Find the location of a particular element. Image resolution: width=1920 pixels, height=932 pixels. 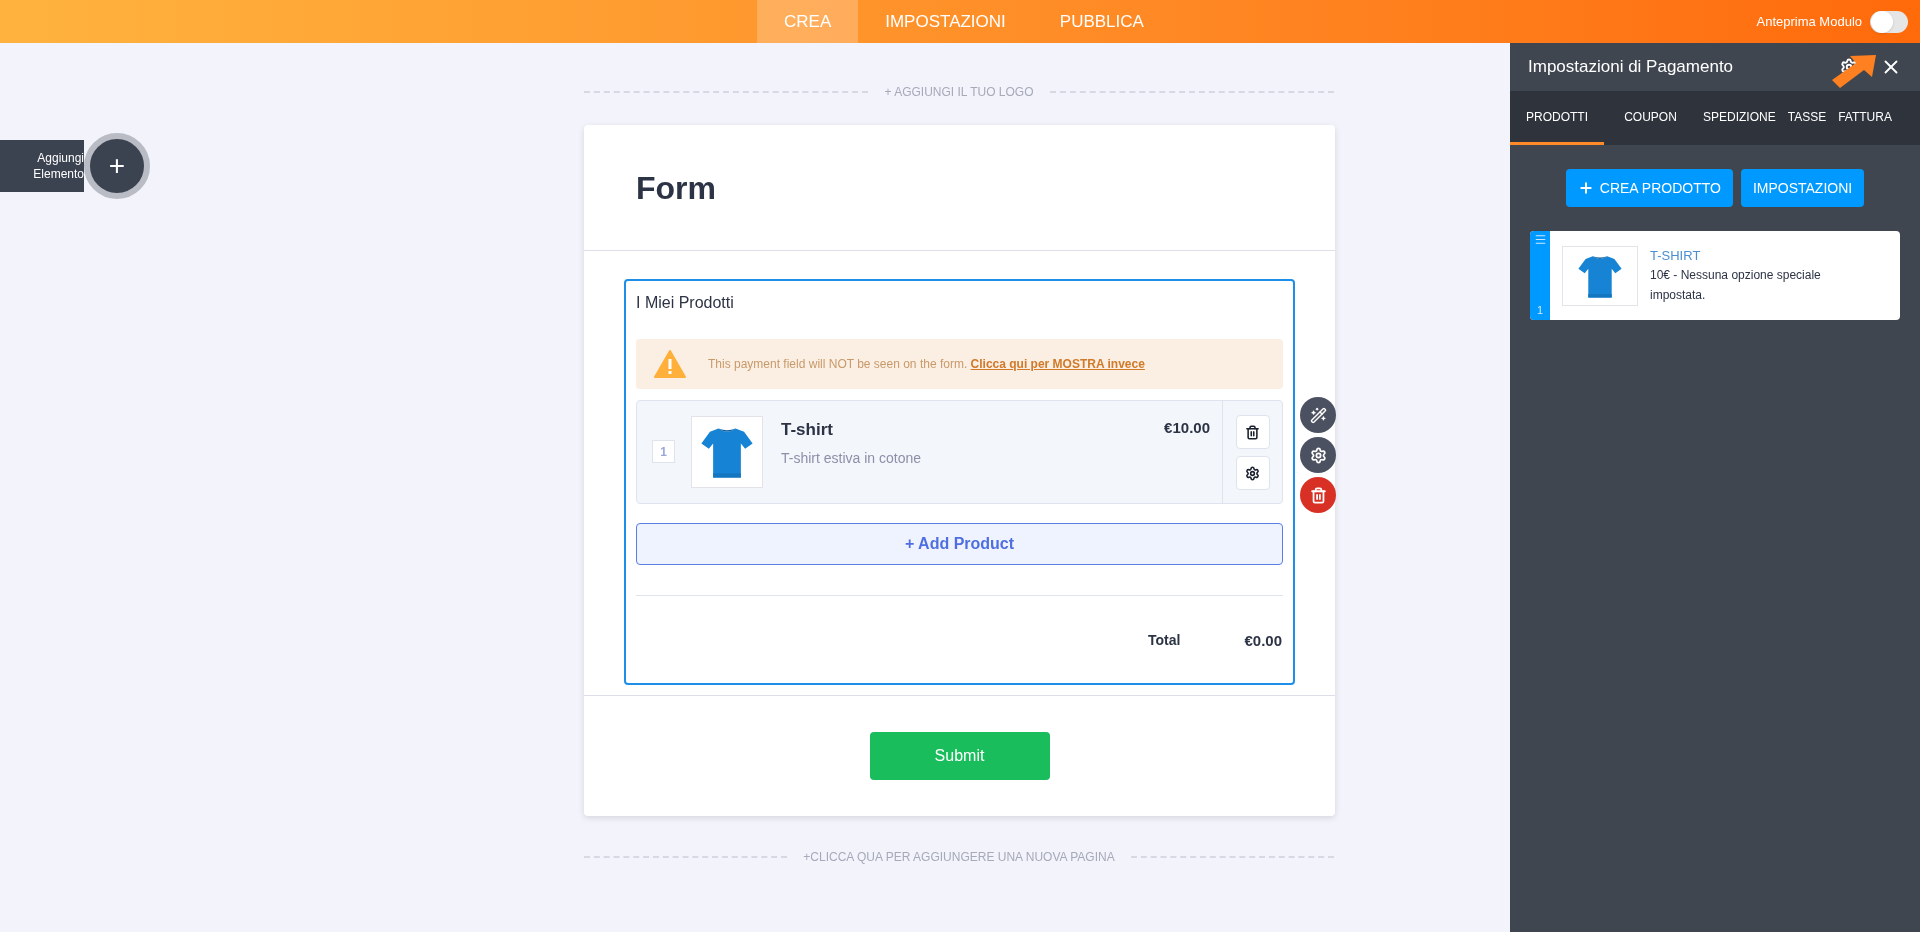

product-details: 10€ - Nessuna opzione speciale impostata. is located at coordinates (1736, 286).